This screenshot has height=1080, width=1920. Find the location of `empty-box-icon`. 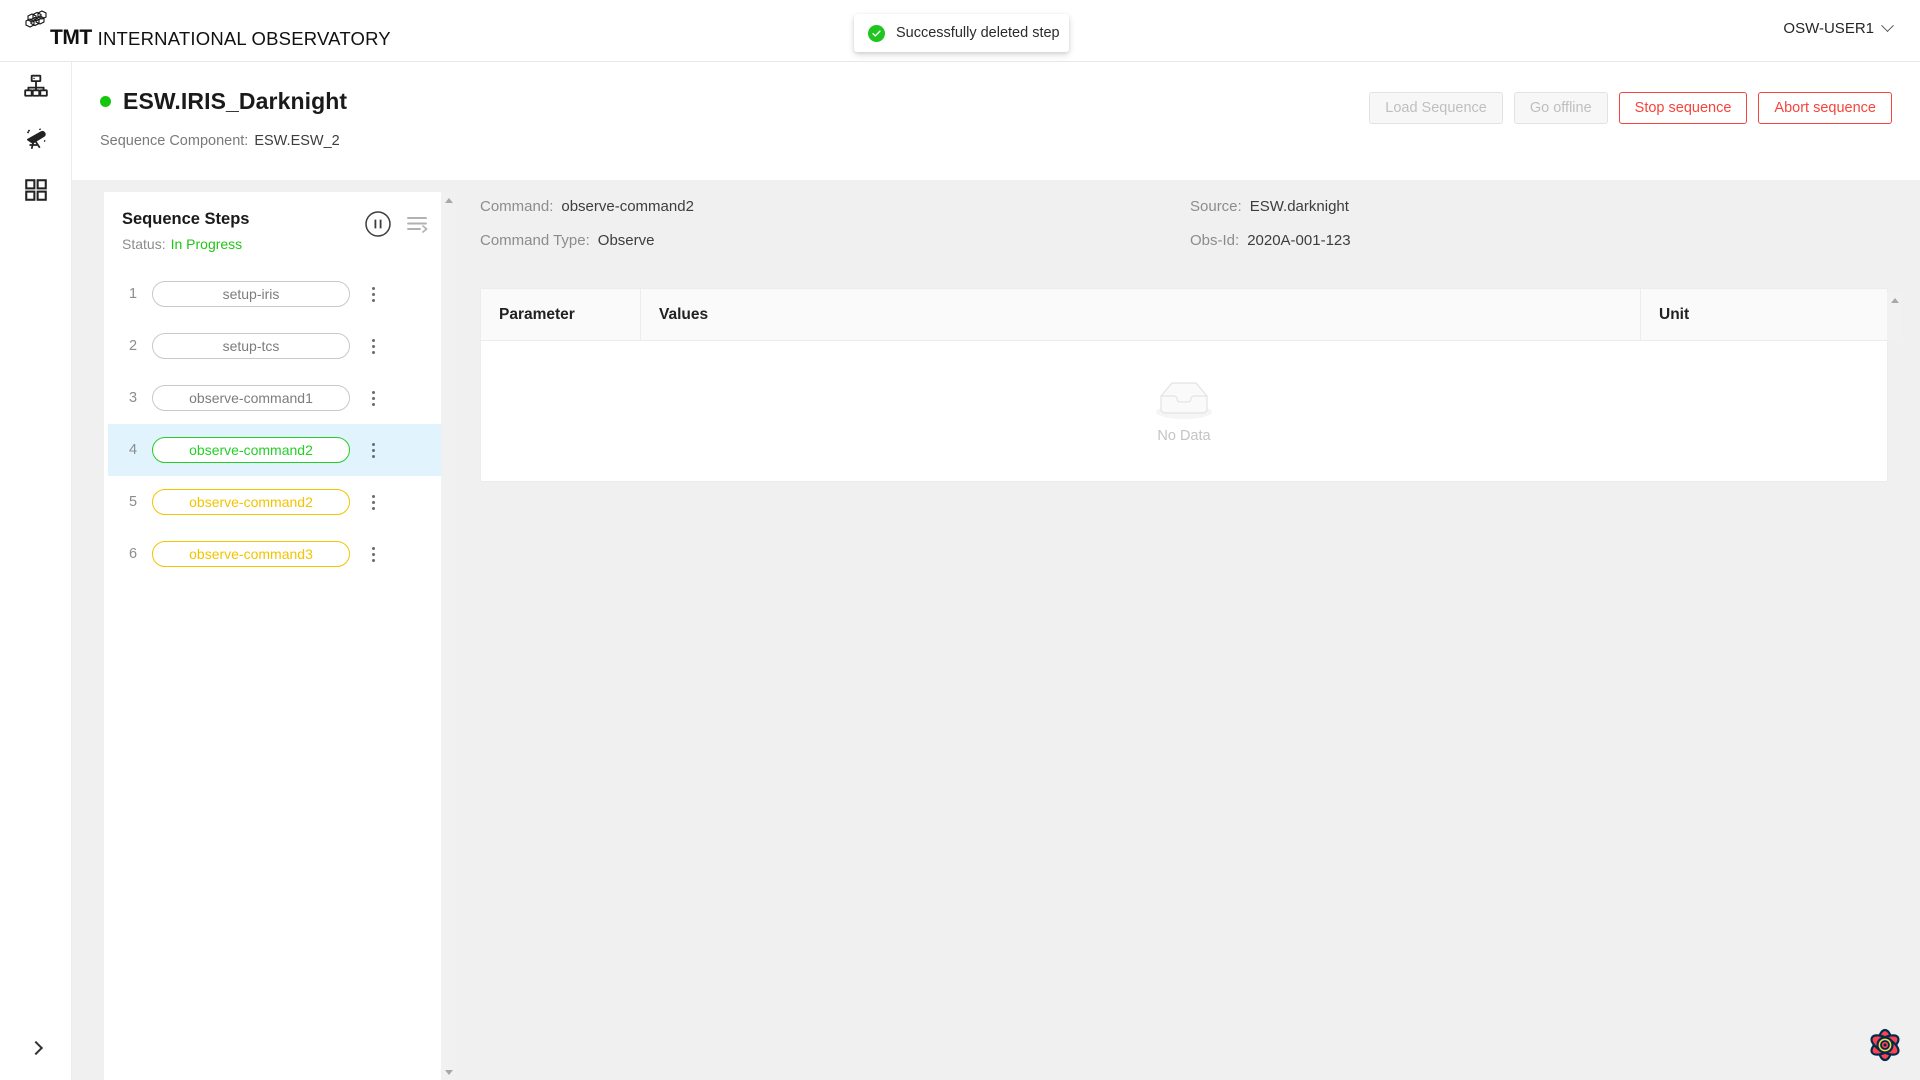

empty-box-icon is located at coordinates (1184, 399).